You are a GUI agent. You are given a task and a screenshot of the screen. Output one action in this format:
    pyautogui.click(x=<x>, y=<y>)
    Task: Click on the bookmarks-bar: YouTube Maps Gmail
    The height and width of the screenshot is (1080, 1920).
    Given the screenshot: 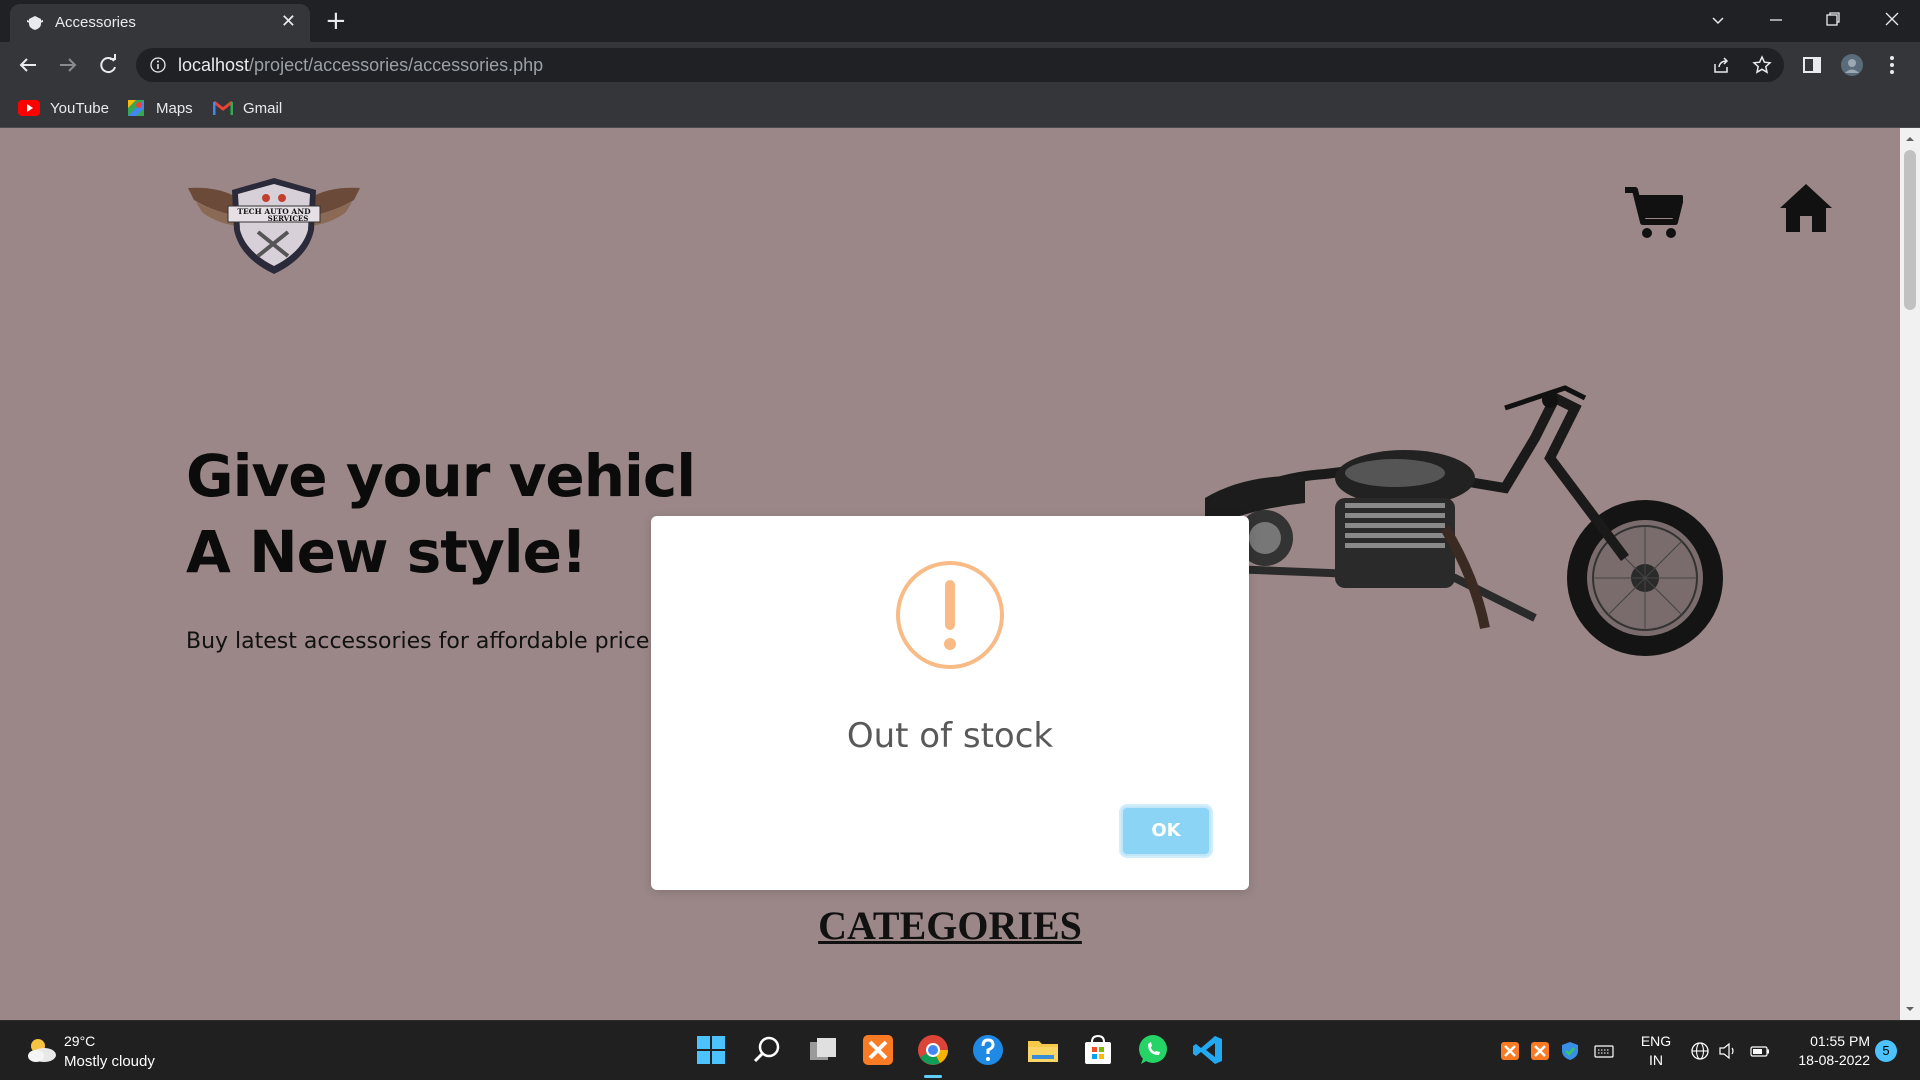 What is the action you would take?
    pyautogui.click(x=960, y=108)
    